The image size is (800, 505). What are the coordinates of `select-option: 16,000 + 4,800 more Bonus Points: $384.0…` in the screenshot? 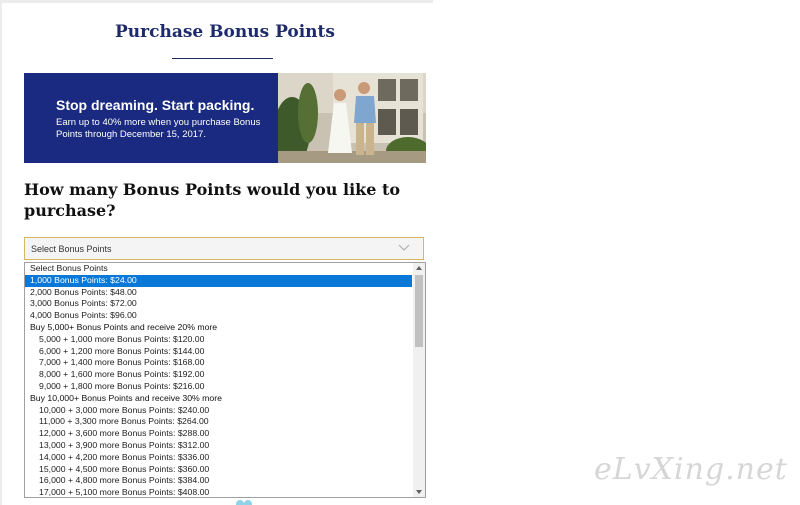 It's located at (218, 481).